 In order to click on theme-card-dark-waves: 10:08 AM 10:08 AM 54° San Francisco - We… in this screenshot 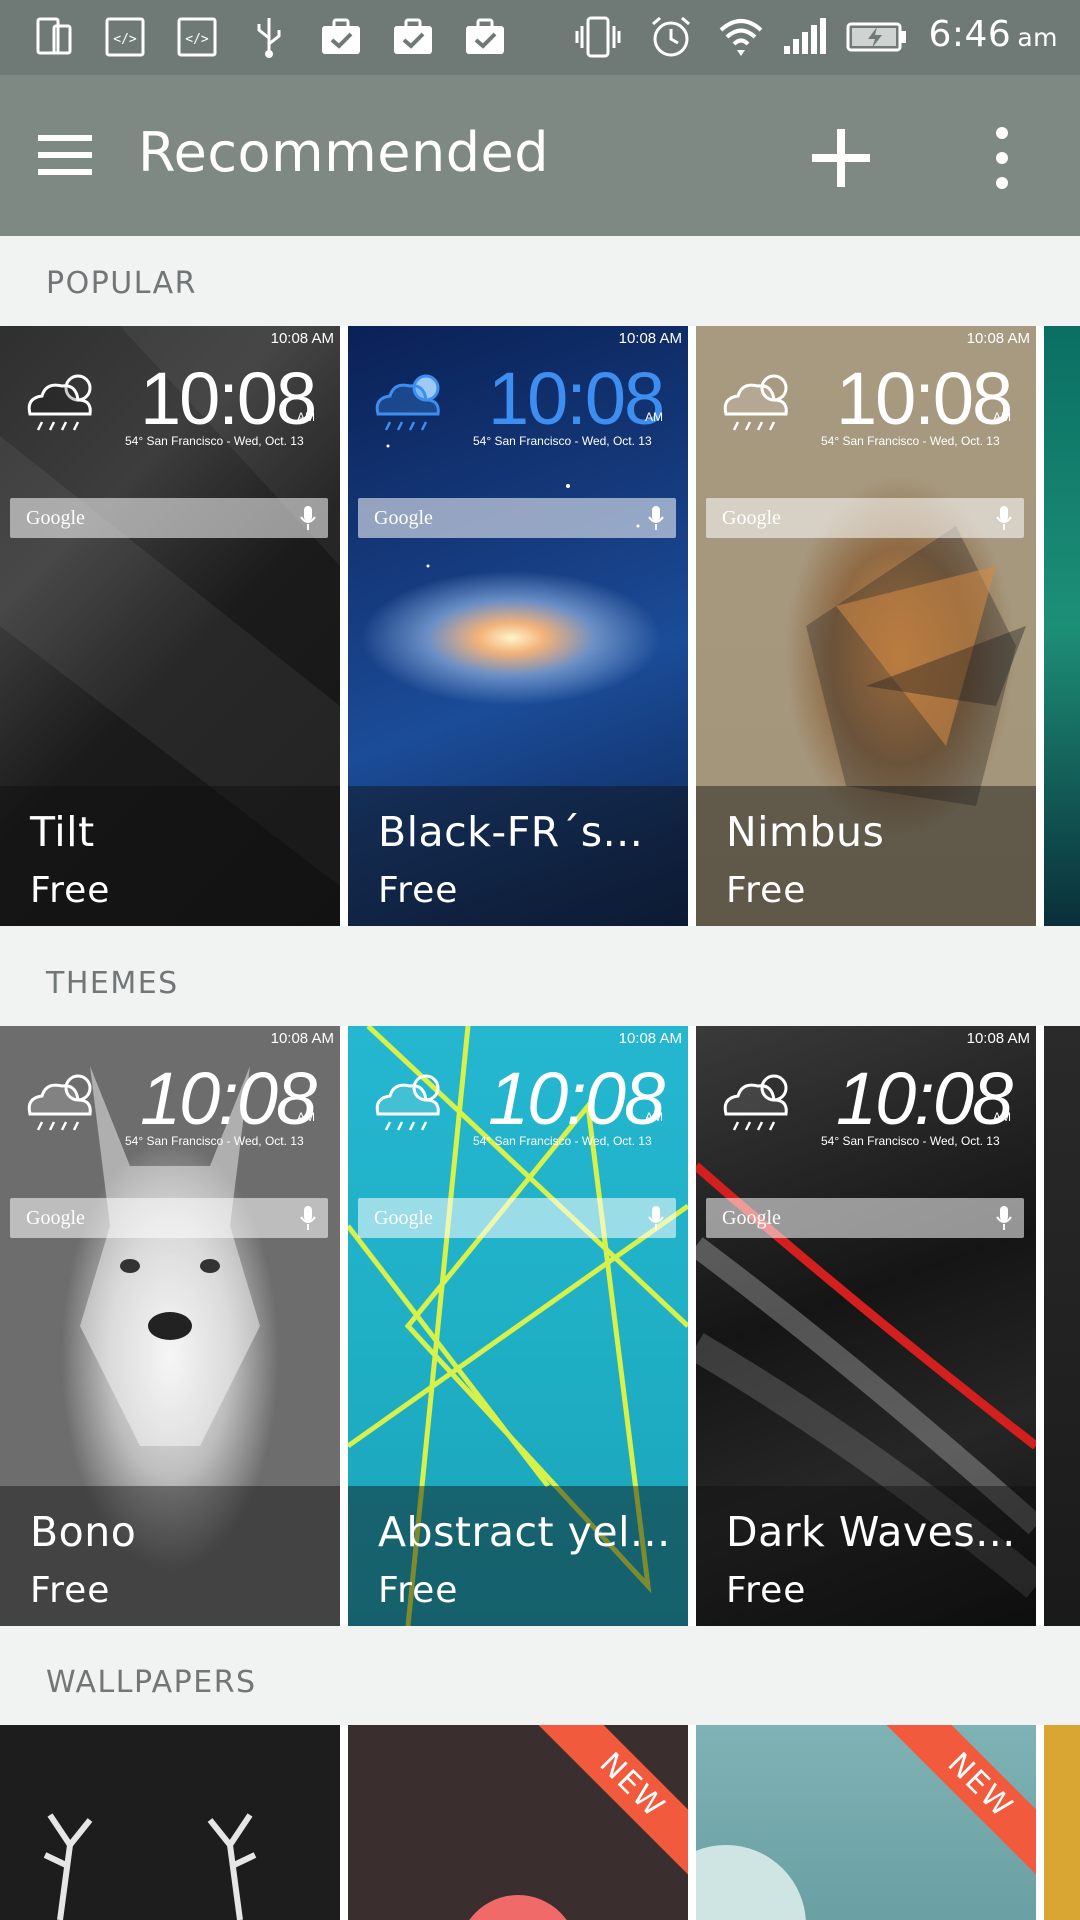, I will do `click(866, 1326)`.